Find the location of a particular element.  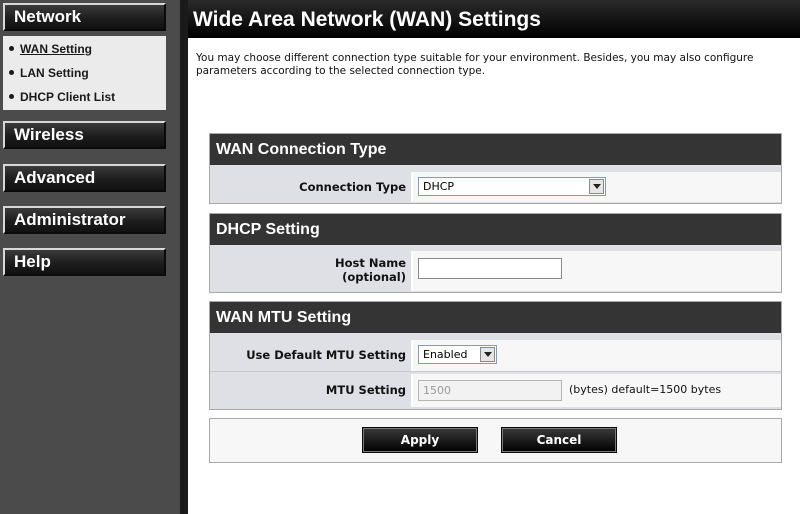

panel-title: DHCP Setting is located at coordinates (495, 229).